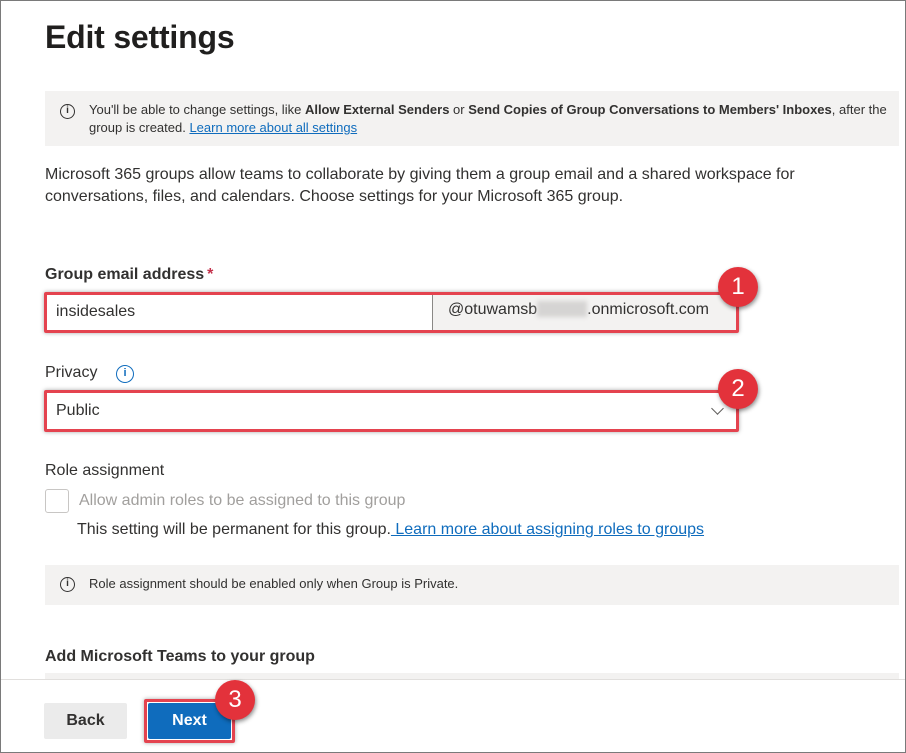 This screenshot has height=753, width=906. Describe the element at coordinates (57, 501) in the screenshot. I see `role-assignment-checkbox` at that location.